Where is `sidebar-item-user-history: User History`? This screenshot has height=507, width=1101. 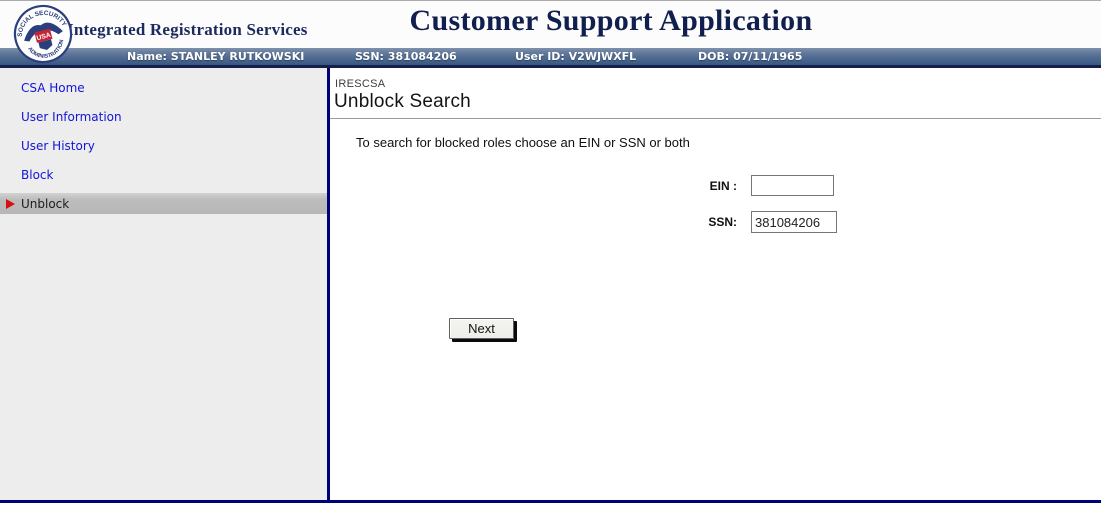
sidebar-item-user-history: User History is located at coordinates (163, 145).